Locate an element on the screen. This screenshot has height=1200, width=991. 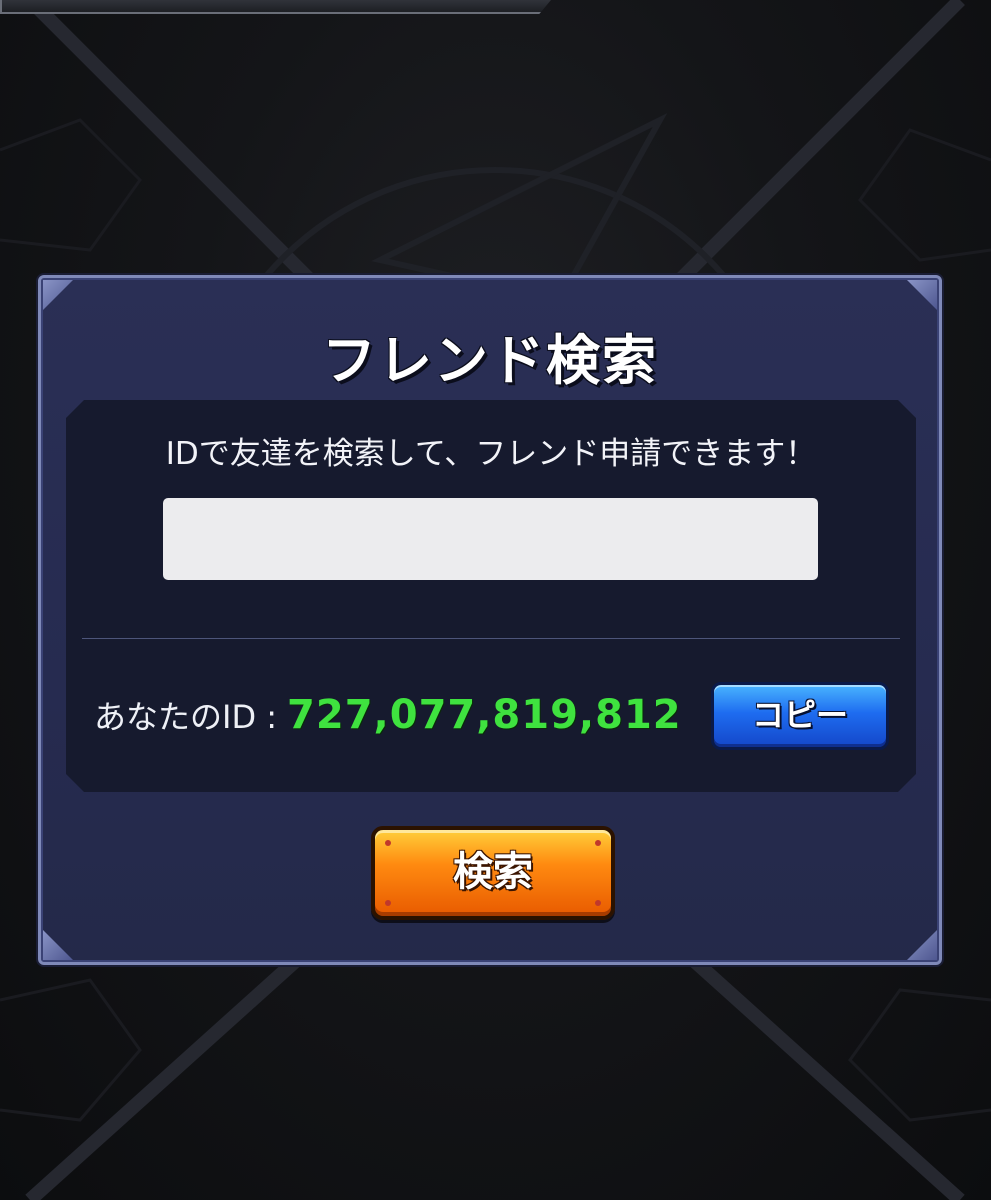
your-id-value: 727,077,819,812 is located at coordinates (484, 715).